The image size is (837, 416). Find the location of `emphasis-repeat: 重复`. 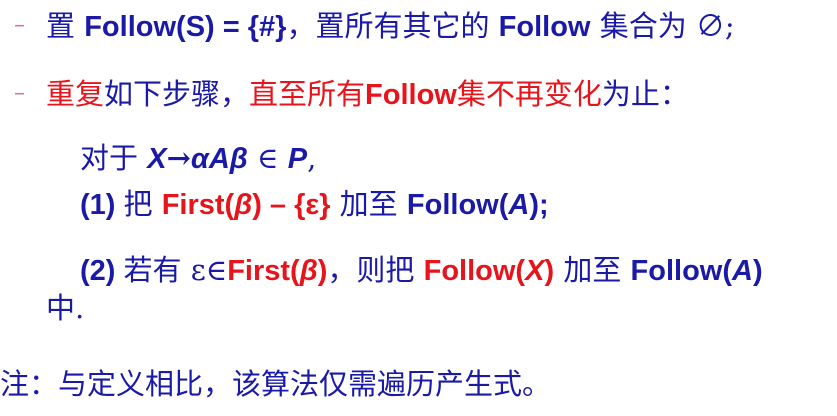

emphasis-repeat: 重复 is located at coordinates (75, 94).